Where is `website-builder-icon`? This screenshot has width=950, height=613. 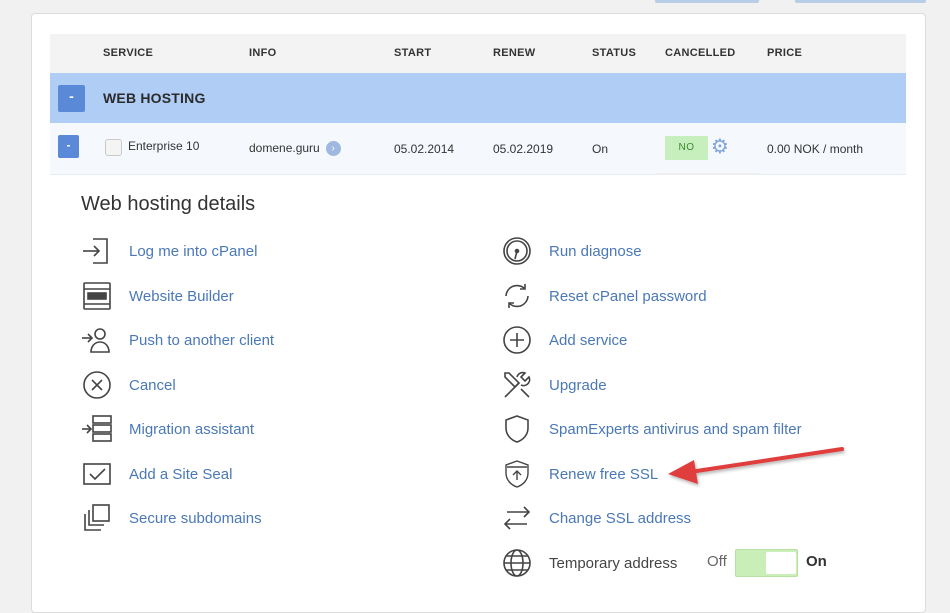
website-builder-icon is located at coordinates (97, 296).